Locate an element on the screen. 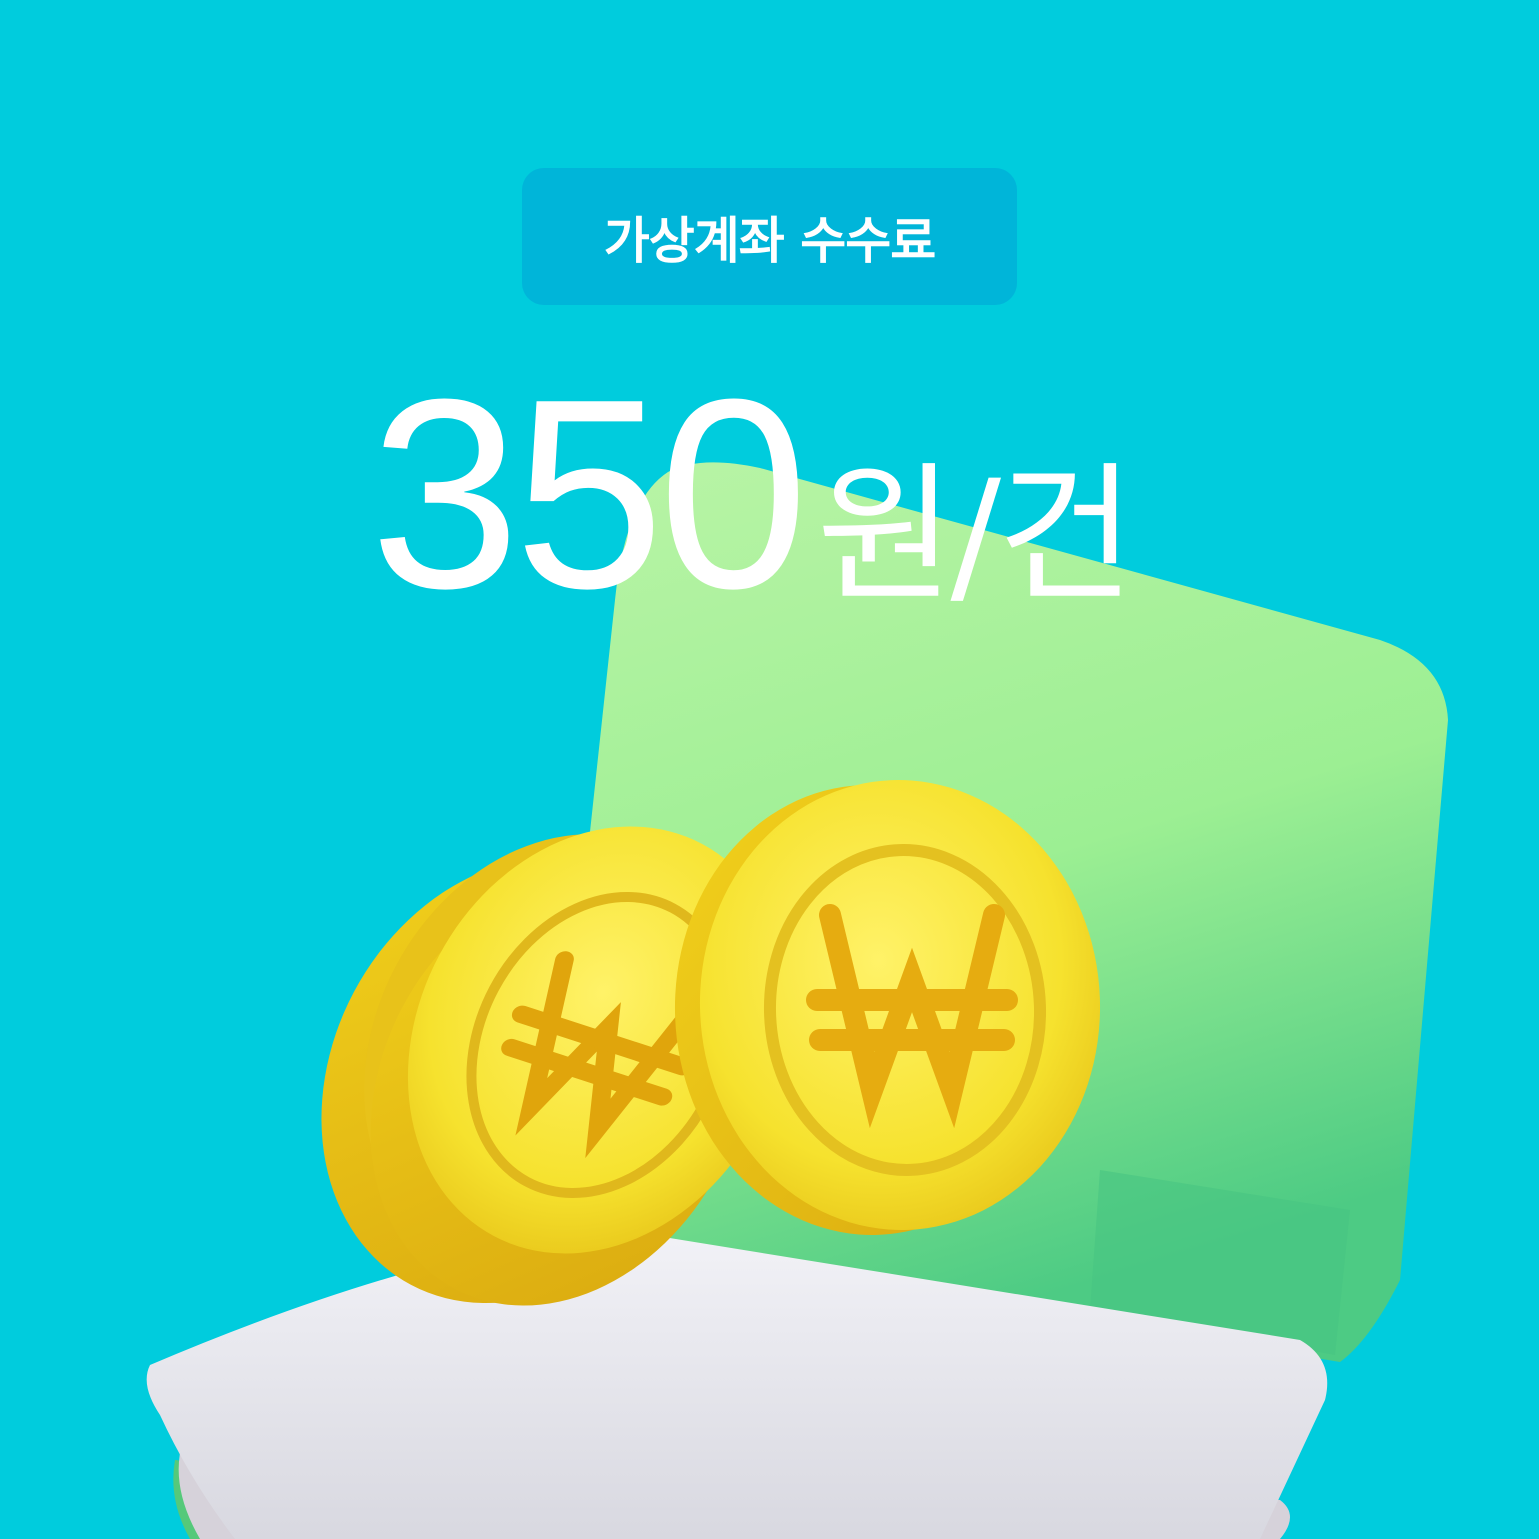  fee-price: 350원/건 is located at coordinates (752, 495).